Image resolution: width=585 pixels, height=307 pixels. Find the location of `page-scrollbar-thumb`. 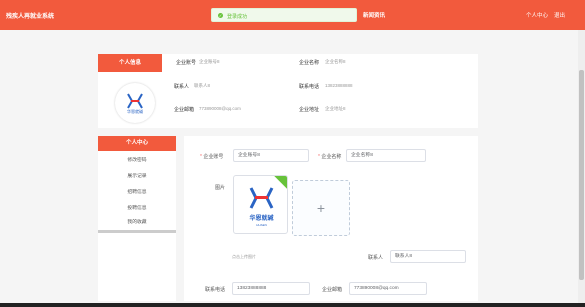

page-scrollbar-thumb is located at coordinates (581, 175).